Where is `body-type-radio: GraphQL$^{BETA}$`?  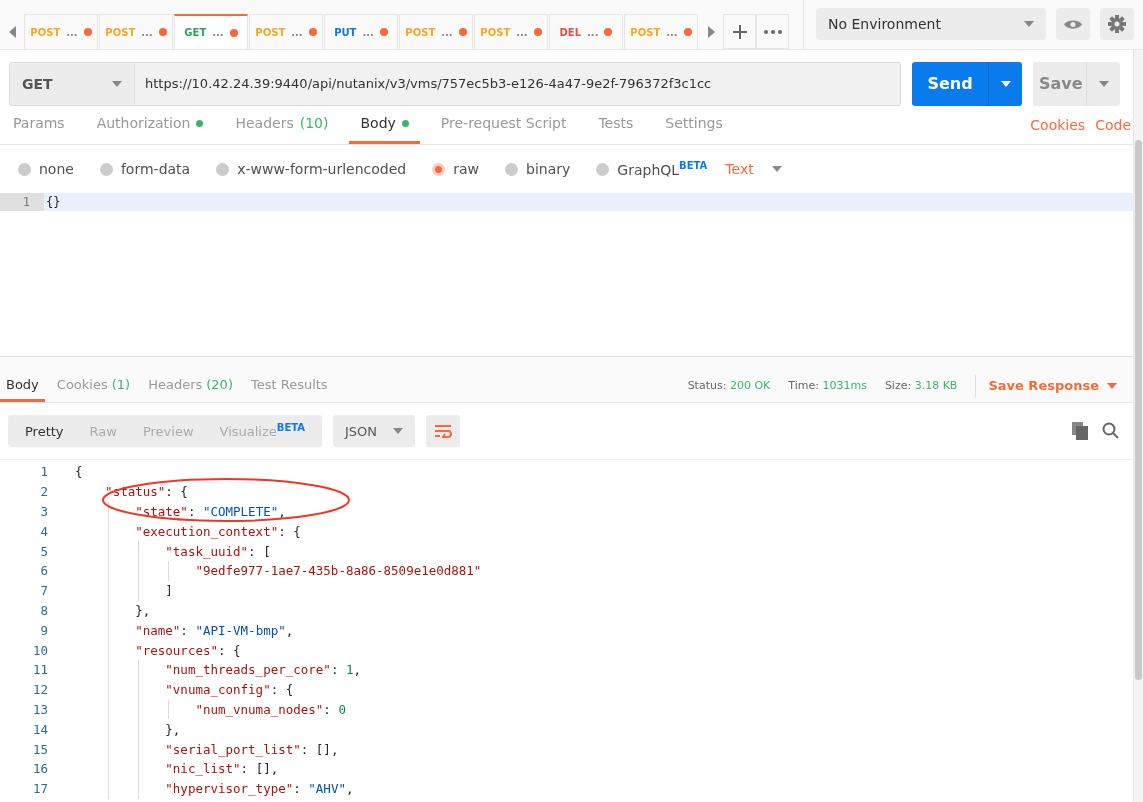 body-type-radio: GraphQL$^{BETA}$ is located at coordinates (652, 169).